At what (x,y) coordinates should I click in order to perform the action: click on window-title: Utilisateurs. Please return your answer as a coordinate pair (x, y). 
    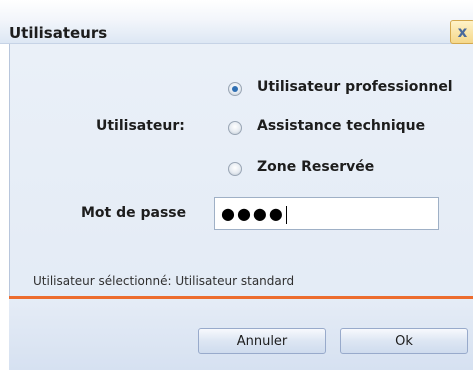
    Looking at the image, I should click on (58, 33).